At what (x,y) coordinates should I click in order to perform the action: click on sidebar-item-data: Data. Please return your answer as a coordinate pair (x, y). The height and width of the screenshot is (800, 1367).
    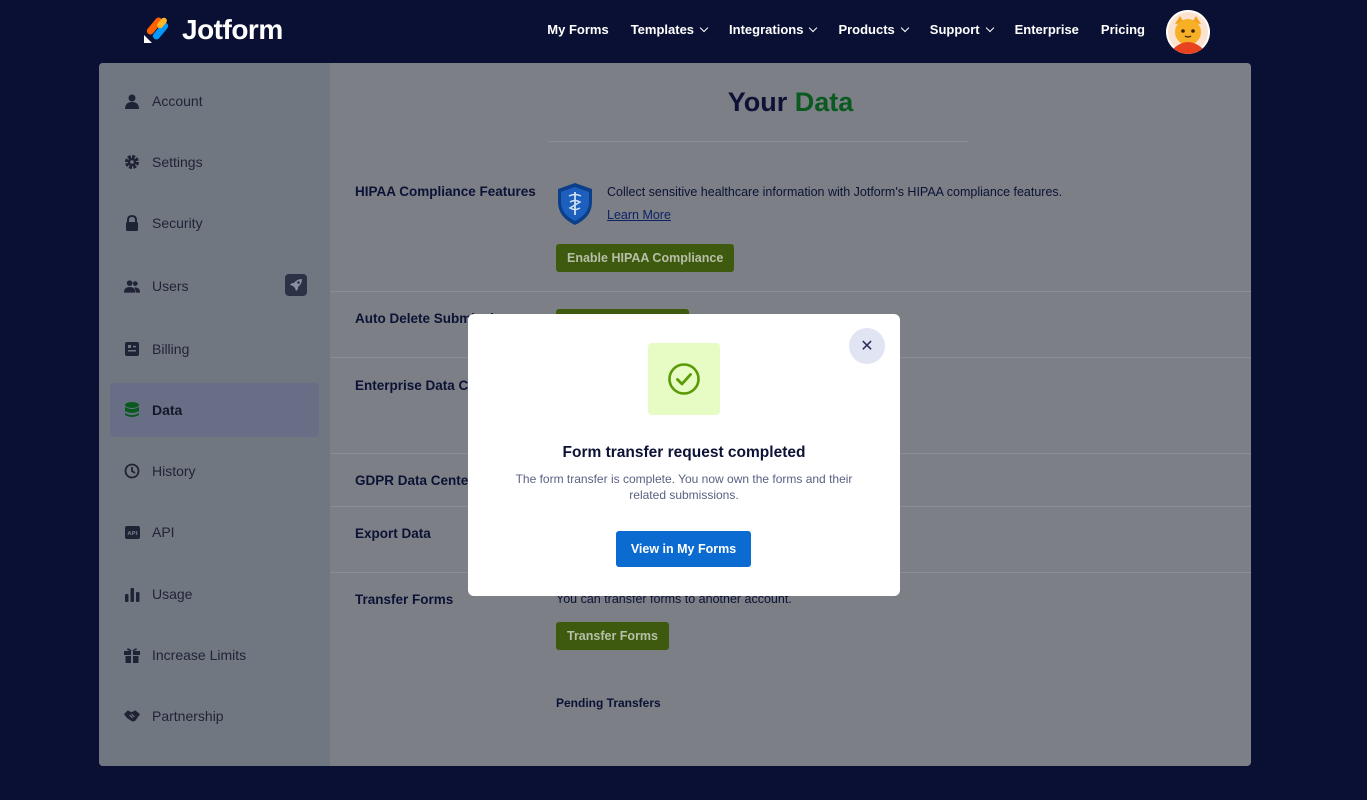
    Looking at the image, I should click on (214, 410).